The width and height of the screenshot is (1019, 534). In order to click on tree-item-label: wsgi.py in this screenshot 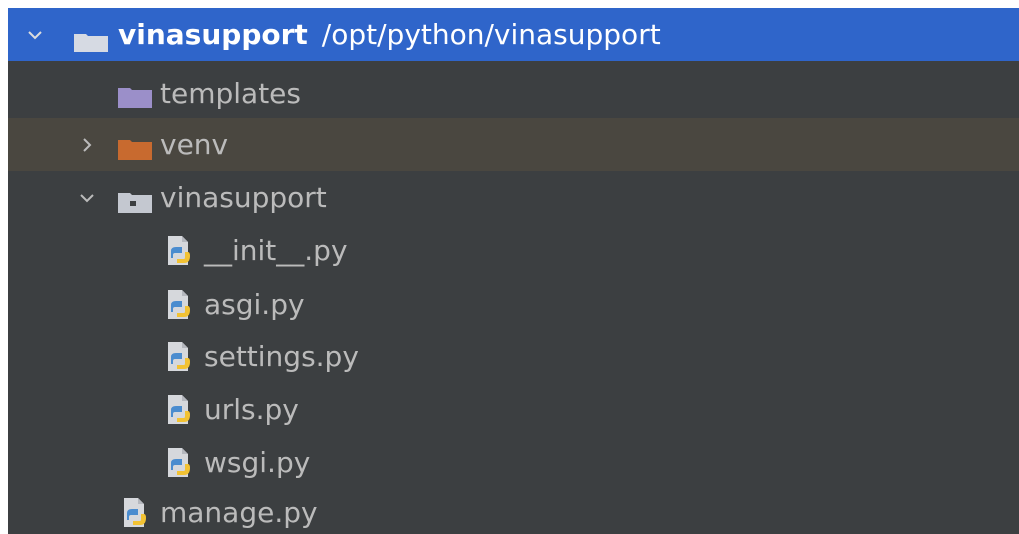, I will do `click(257, 462)`.